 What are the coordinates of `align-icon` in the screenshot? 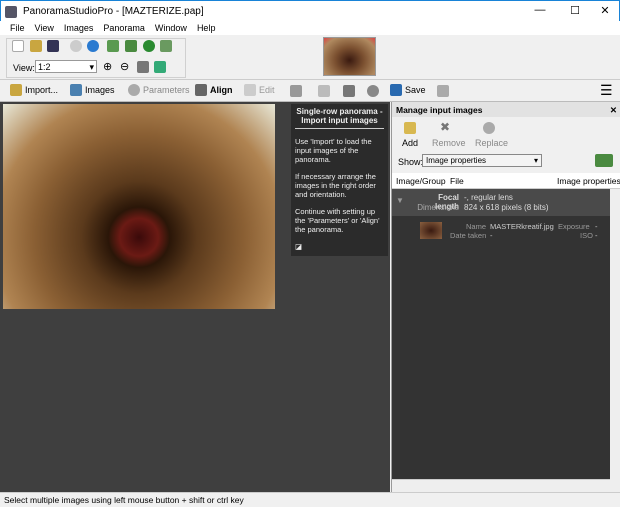 It's located at (201, 90).